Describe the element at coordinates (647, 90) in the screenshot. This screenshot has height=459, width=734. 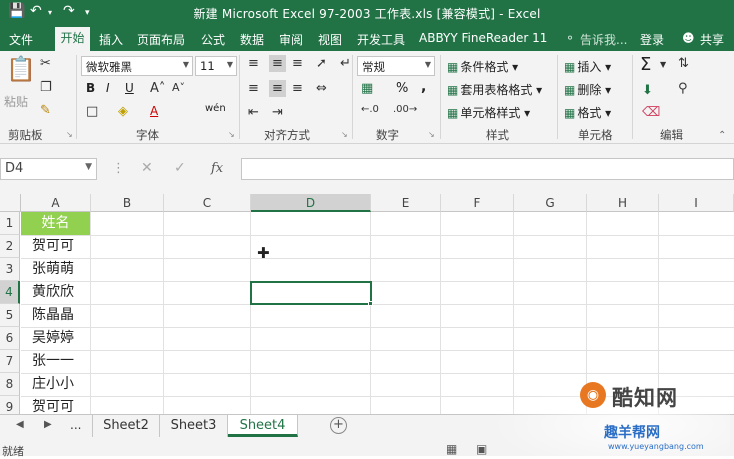
I see `fill-icon: ⬇` at that location.